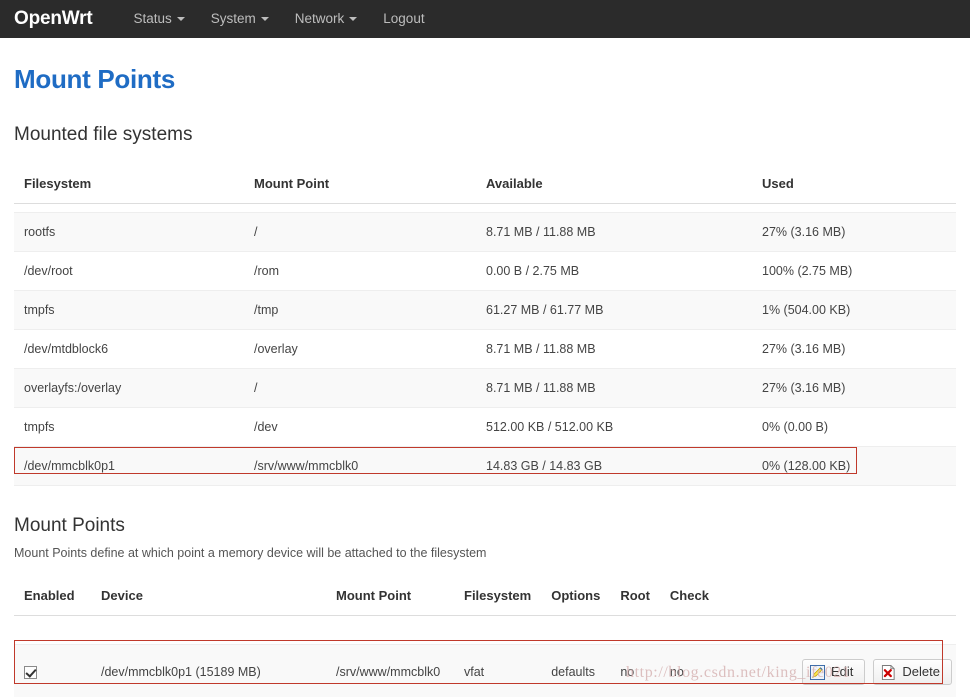 This screenshot has height=697, width=970. What do you see at coordinates (614, 427) in the screenshot?
I see `cell-available: 512.00 KB / 512.00 KB` at bounding box center [614, 427].